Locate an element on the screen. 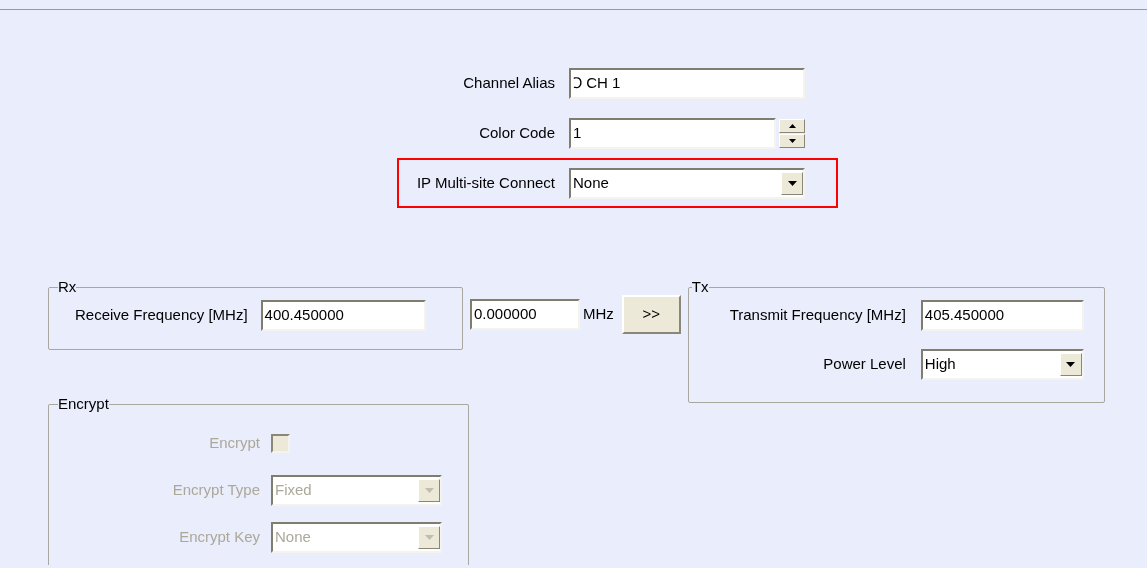 The image size is (1147, 568). field-label: Color Code is located at coordinates (517, 132).